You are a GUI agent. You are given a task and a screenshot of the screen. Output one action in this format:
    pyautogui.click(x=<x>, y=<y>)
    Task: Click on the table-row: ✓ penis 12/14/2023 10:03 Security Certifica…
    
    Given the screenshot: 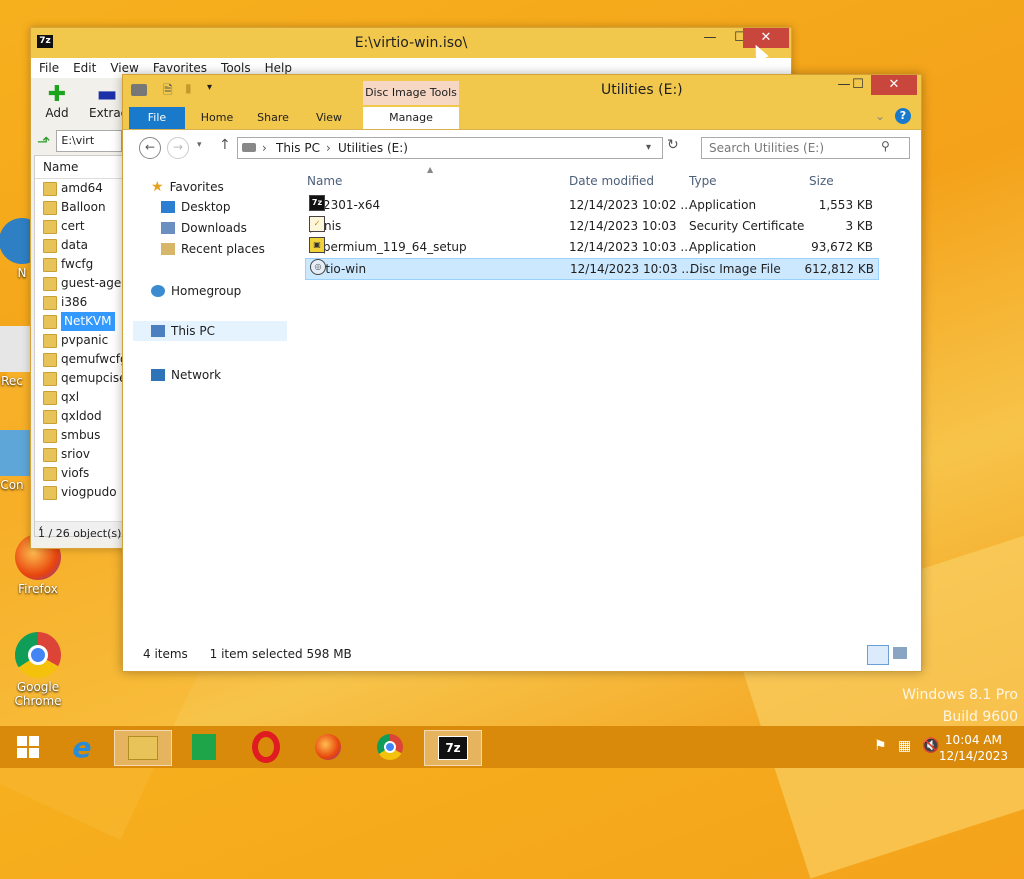 What is the action you would take?
    pyautogui.click(x=591, y=226)
    